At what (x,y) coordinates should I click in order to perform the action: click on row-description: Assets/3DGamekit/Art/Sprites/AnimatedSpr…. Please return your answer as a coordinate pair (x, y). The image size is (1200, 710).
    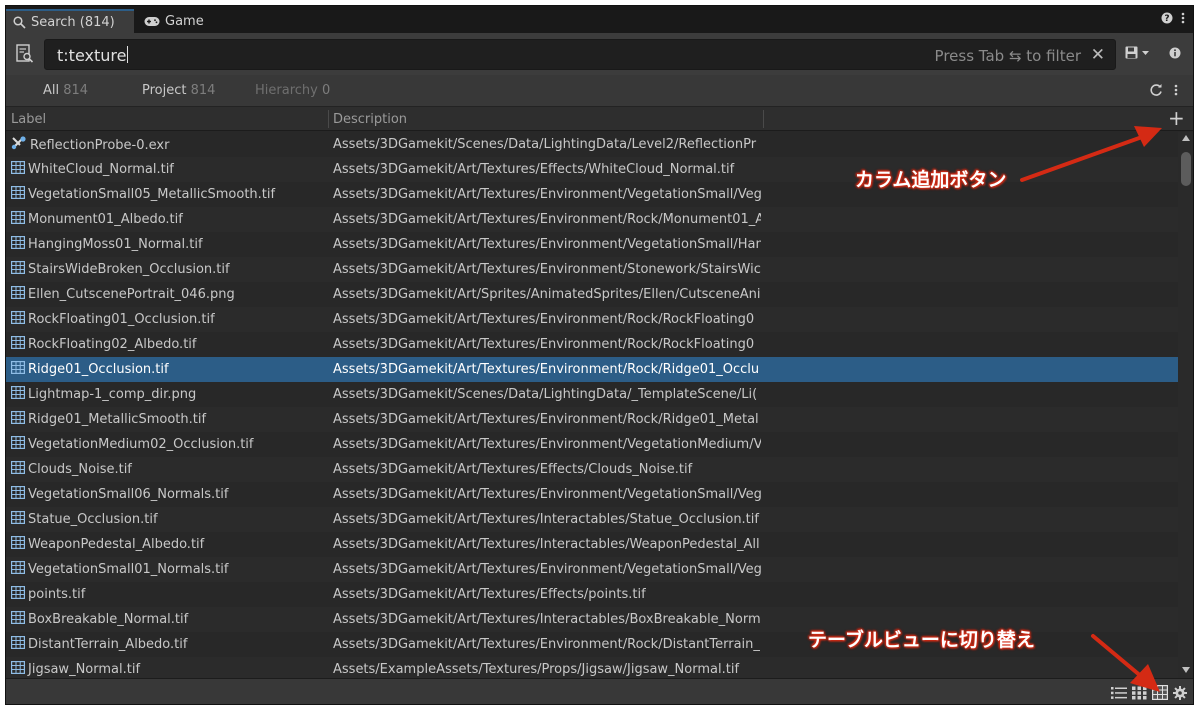
    Looking at the image, I should click on (547, 294).